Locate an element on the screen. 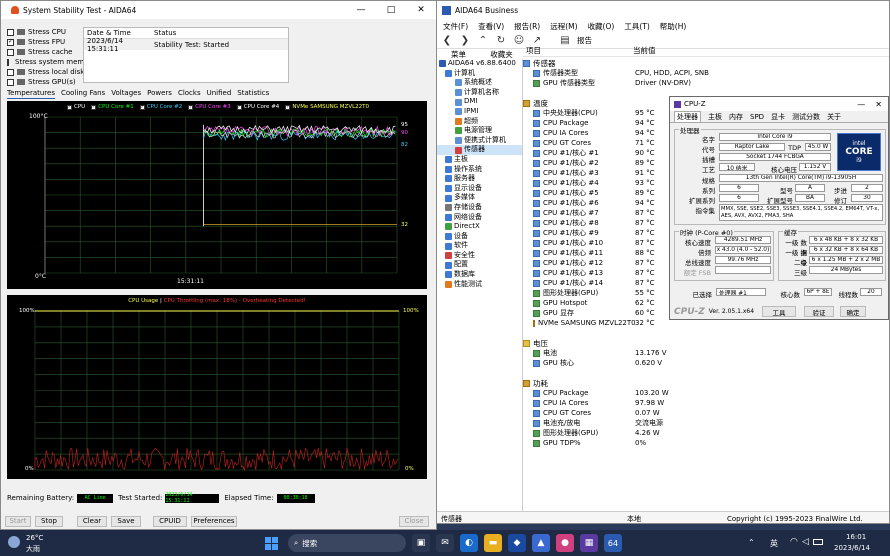 Image resolution: width=890 pixels, height=556 pixels. legend-item: ✓ CPU Core #3 is located at coordinates (209, 107).